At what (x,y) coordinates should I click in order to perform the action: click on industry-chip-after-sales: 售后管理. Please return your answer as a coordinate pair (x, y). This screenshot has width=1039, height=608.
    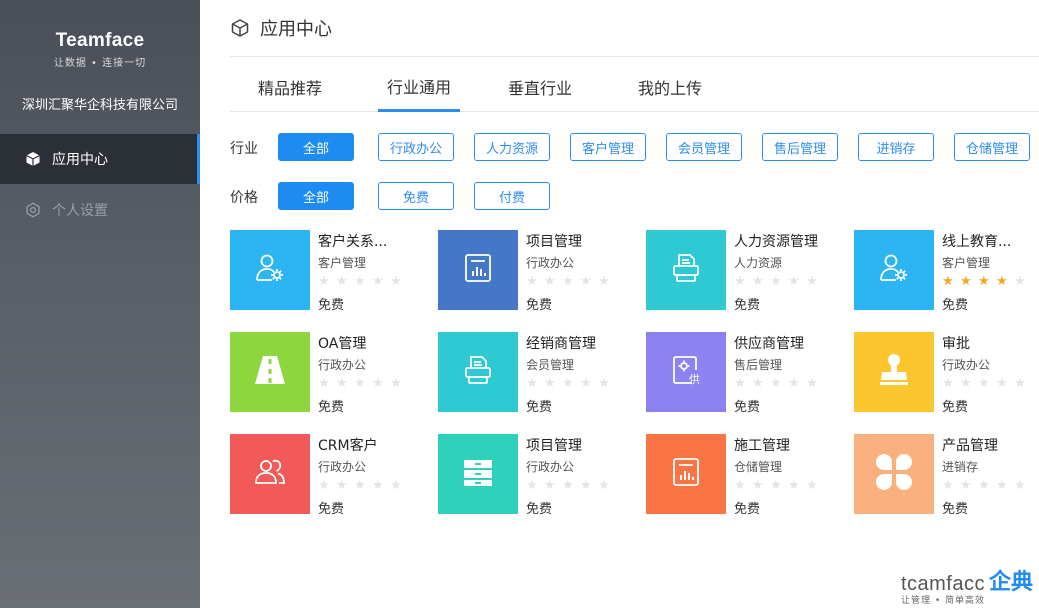
    Looking at the image, I should click on (800, 147).